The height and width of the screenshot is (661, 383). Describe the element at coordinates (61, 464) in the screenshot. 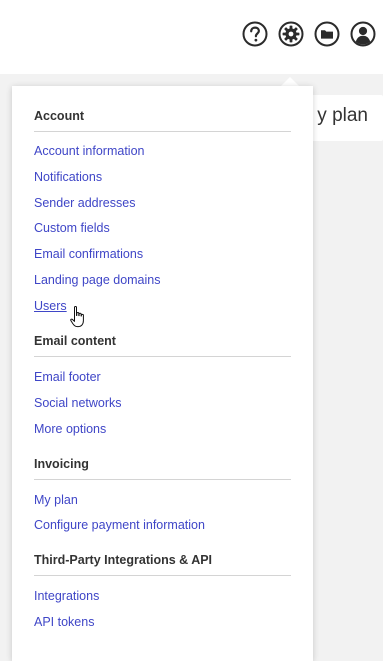

I see `section-title-invoicing: Invoicing` at that location.